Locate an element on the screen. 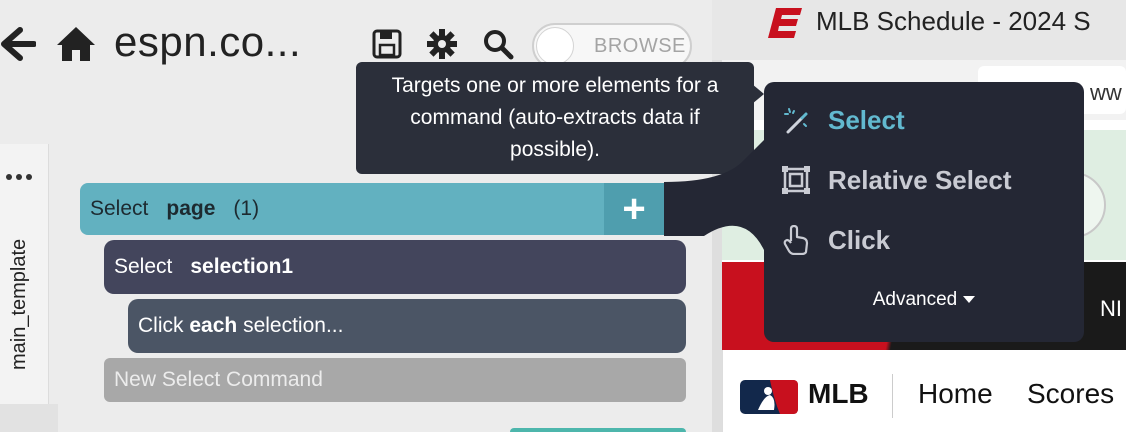 This screenshot has height=432, width=1126. command-select-selection: Select selection1 is located at coordinates (395, 267).